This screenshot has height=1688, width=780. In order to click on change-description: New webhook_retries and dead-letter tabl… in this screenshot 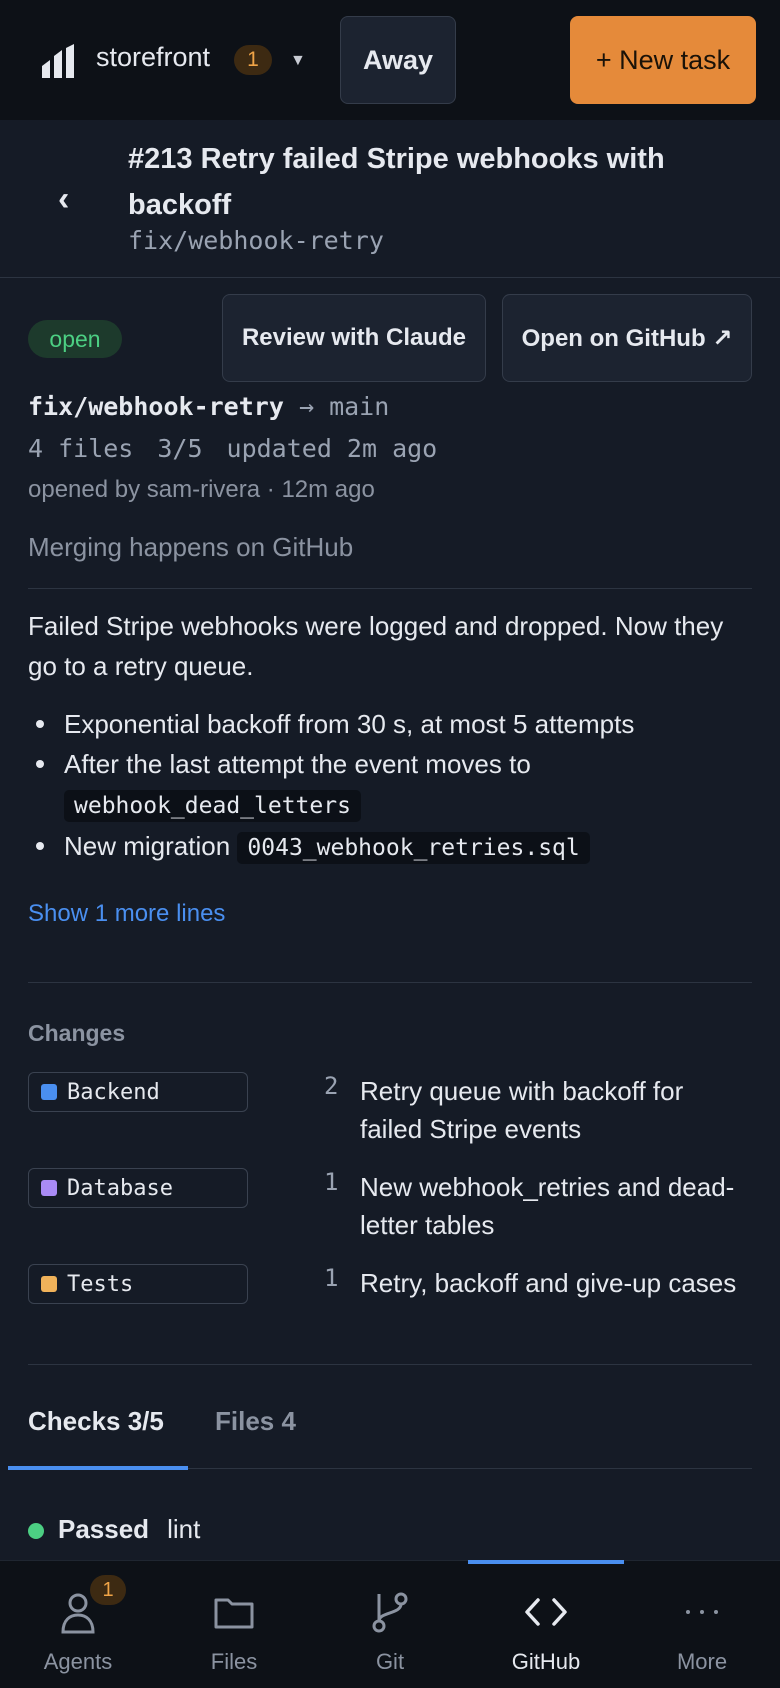, I will do `click(547, 1206)`.